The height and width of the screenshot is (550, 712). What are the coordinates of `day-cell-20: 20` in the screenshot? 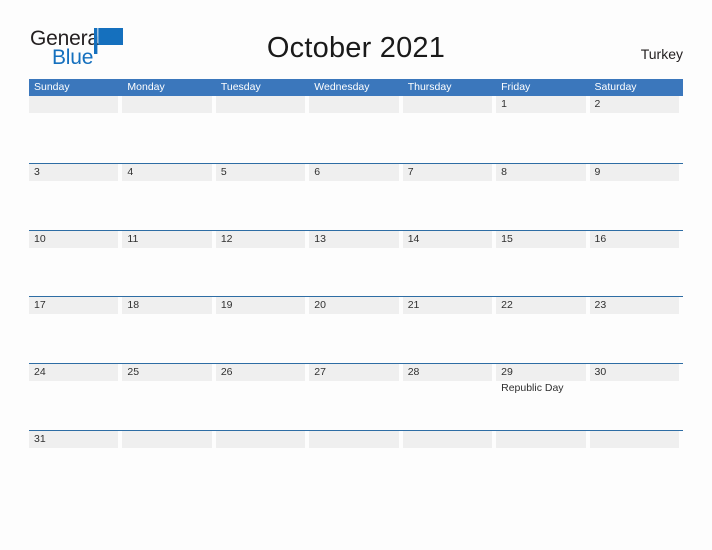 It's located at (355, 330).